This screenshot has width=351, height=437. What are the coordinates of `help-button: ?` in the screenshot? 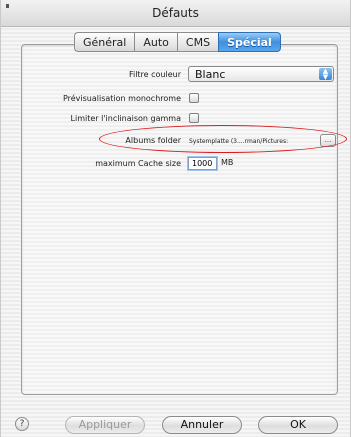 It's located at (22, 424).